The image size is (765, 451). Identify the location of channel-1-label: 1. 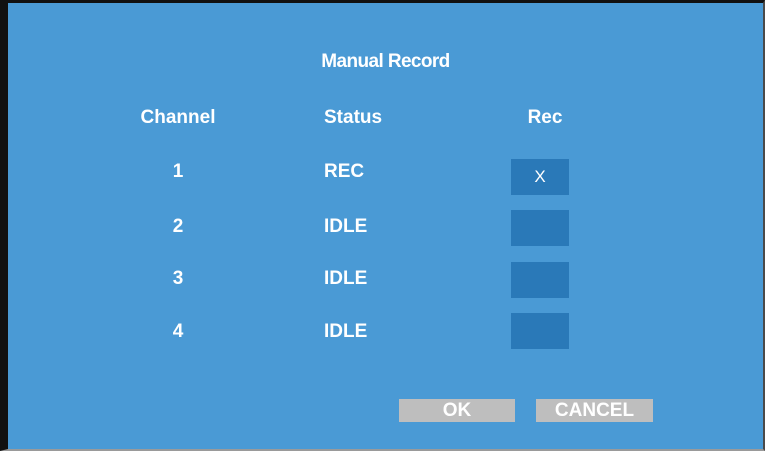
(178, 171).